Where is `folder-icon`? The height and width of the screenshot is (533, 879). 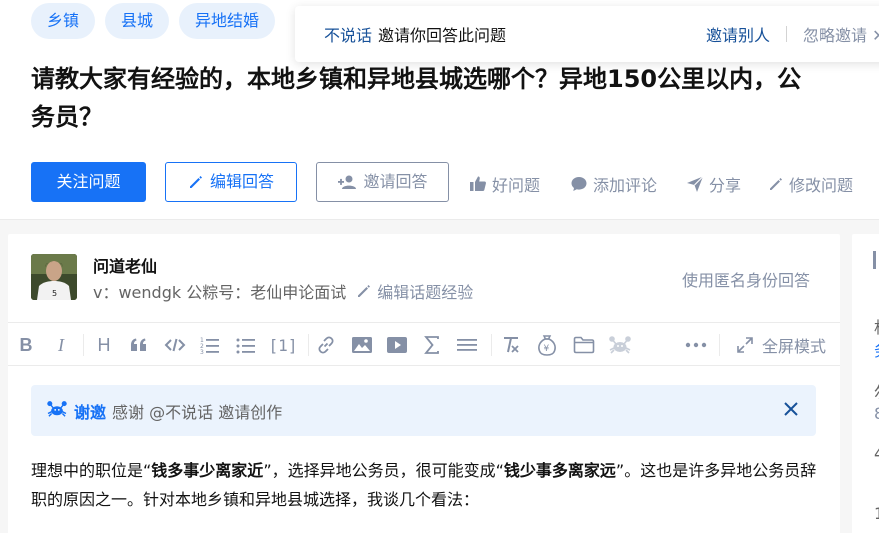 folder-icon is located at coordinates (584, 345).